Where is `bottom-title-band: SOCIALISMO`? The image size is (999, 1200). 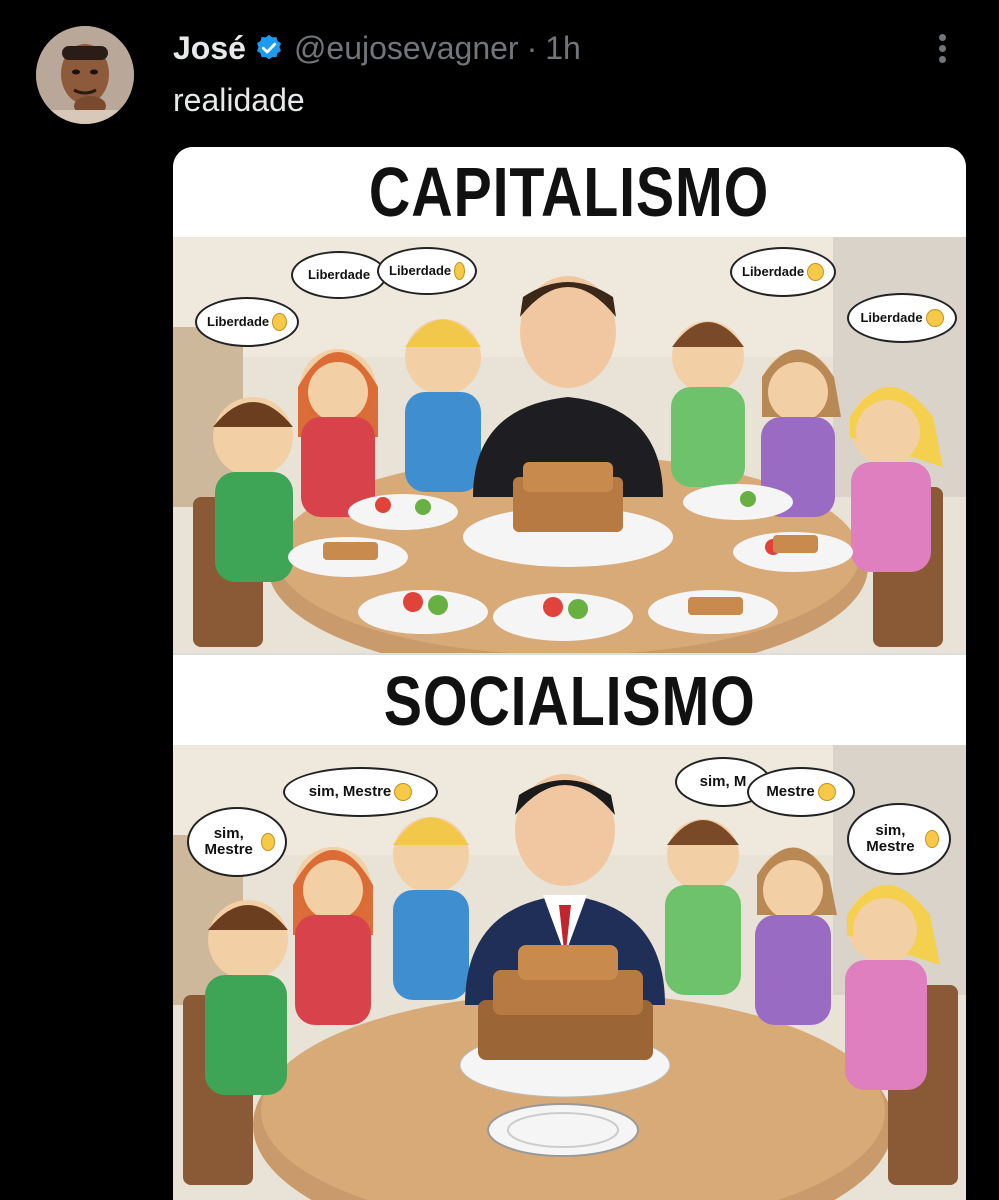 bottom-title-band: SOCIALISMO is located at coordinates (569, 700).